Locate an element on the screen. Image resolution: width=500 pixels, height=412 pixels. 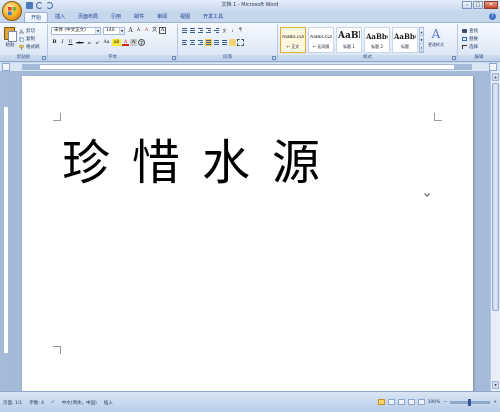
vertical-scrollbar: ▲ ▼ is located at coordinates (495, 231).